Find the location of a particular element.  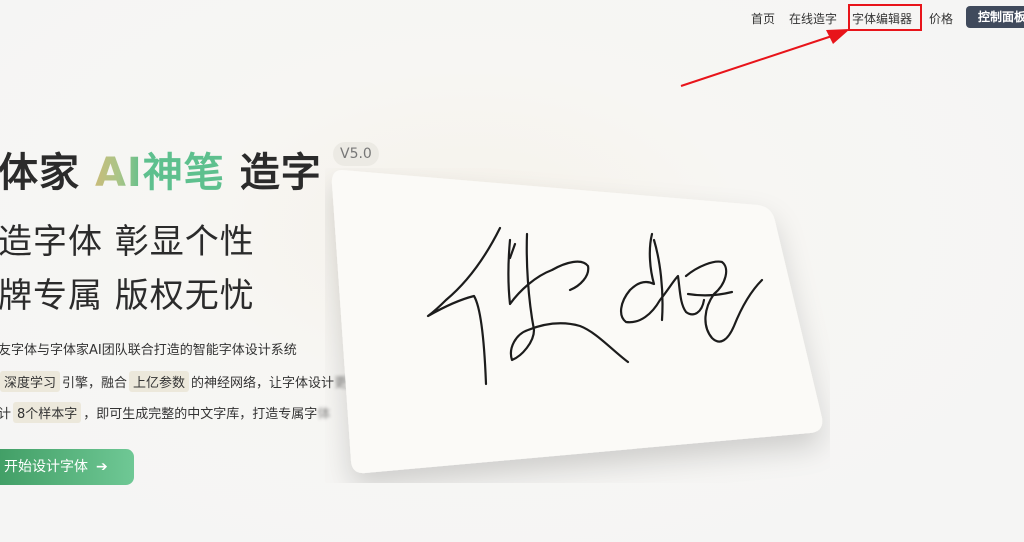

hero-title-brush: 神笔 is located at coordinates (183, 173).